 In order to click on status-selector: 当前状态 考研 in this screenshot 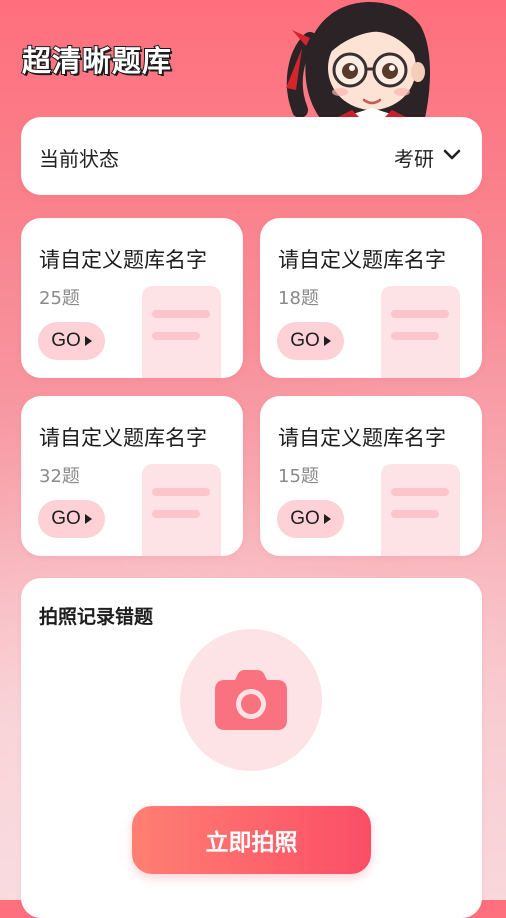, I will do `click(251, 156)`.